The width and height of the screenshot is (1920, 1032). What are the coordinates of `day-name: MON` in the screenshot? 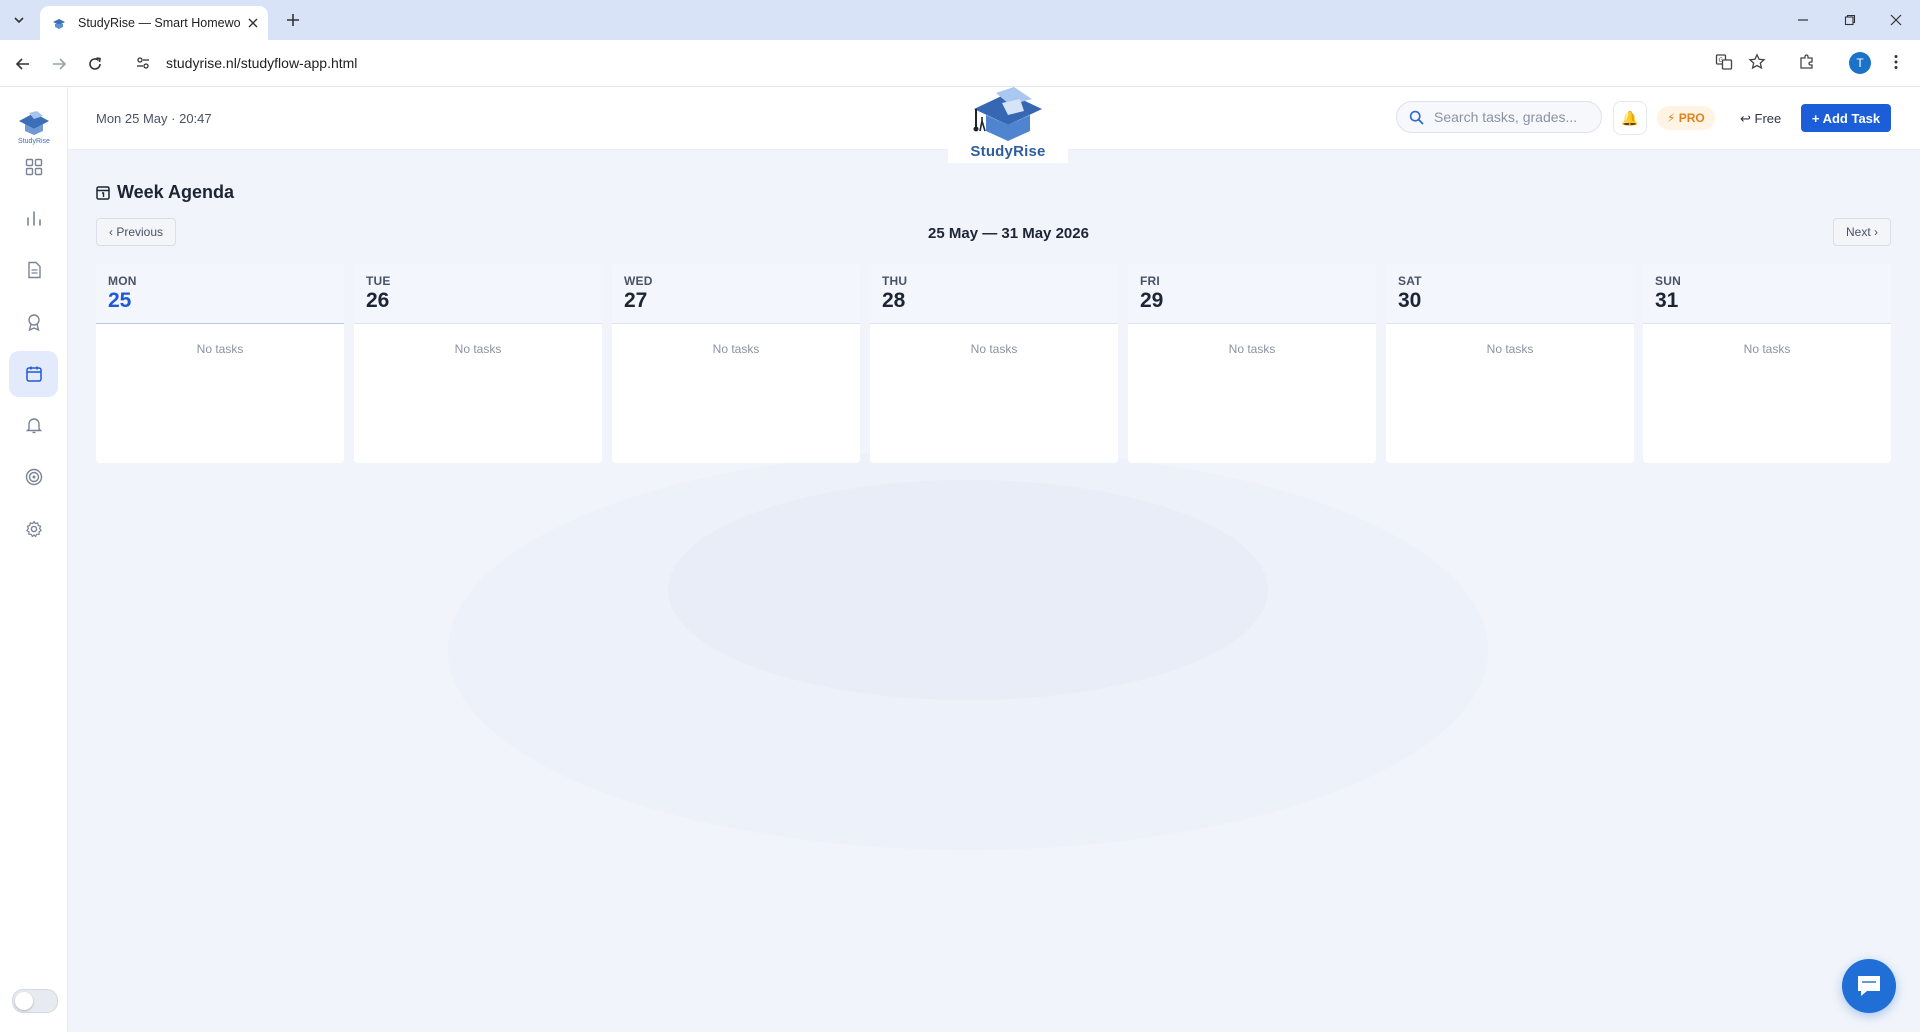 It's located at (122, 281).